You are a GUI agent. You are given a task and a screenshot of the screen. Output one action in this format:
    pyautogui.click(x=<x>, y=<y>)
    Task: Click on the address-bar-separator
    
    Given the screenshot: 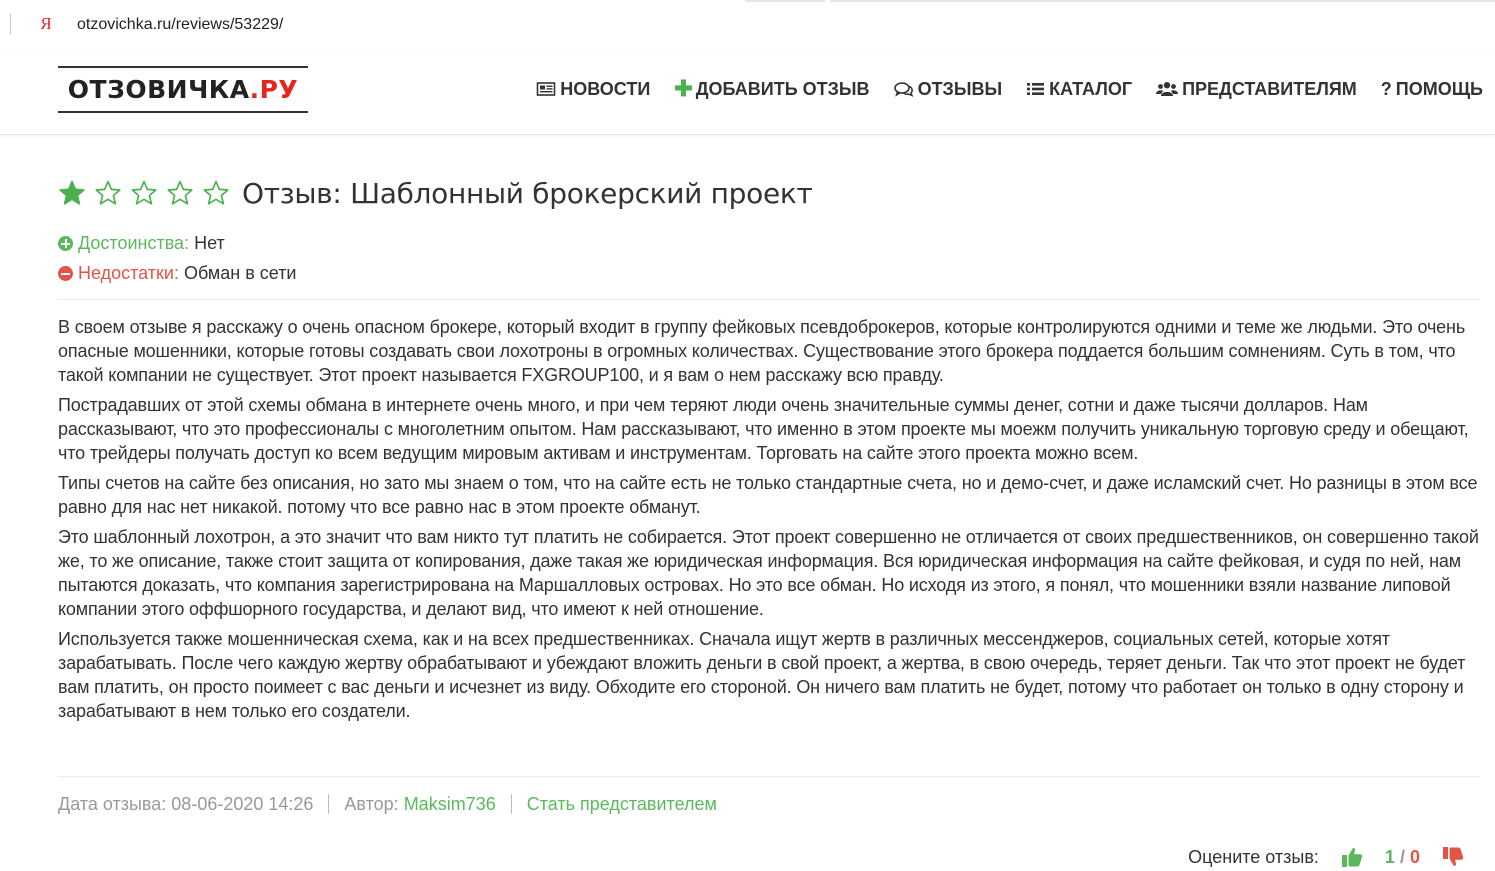 What is the action you would take?
    pyautogui.click(x=10, y=24)
    